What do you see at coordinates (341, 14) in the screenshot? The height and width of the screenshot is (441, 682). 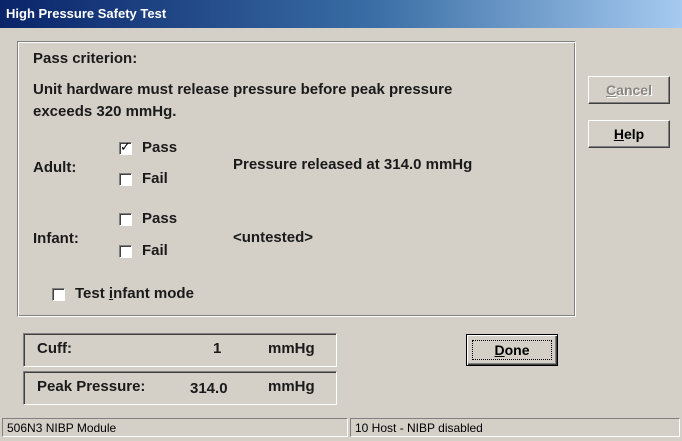 I see `title-bar: High Pressure Safety Test` at bounding box center [341, 14].